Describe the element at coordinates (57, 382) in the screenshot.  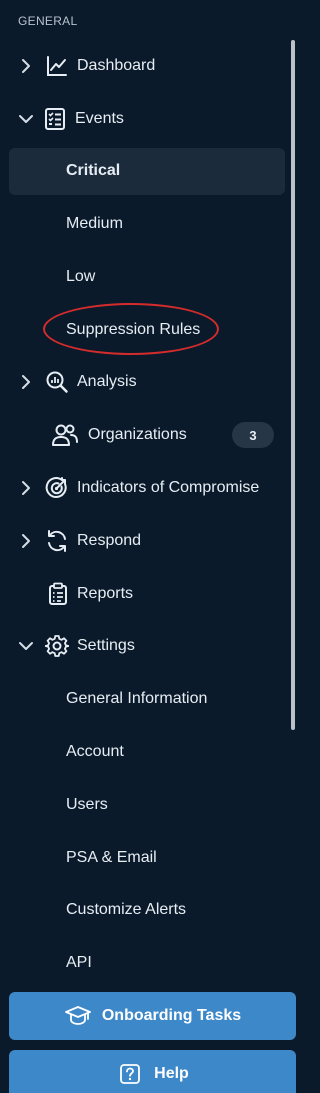
I see `magnify-chart-icon` at that location.